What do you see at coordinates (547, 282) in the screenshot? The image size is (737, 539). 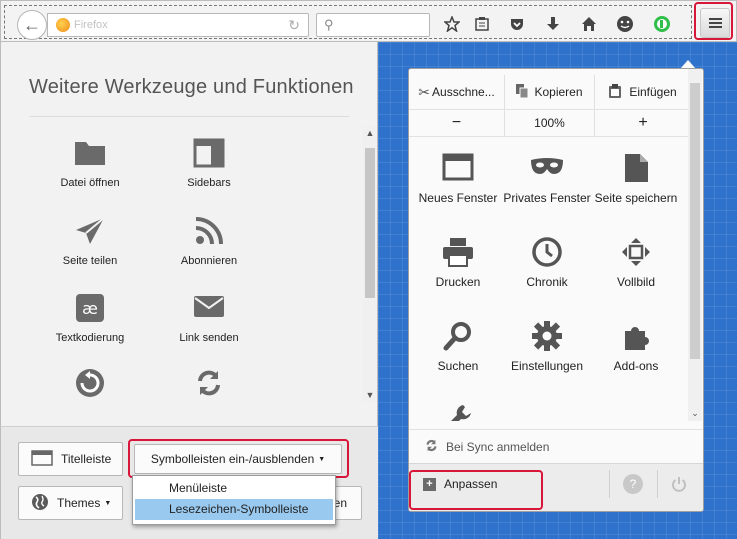 I see `menu-item-label: Chronik` at bounding box center [547, 282].